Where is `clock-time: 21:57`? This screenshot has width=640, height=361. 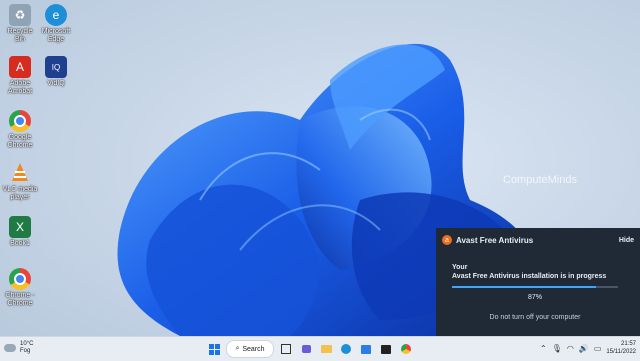
clock-time: 21:57 is located at coordinates (628, 344).